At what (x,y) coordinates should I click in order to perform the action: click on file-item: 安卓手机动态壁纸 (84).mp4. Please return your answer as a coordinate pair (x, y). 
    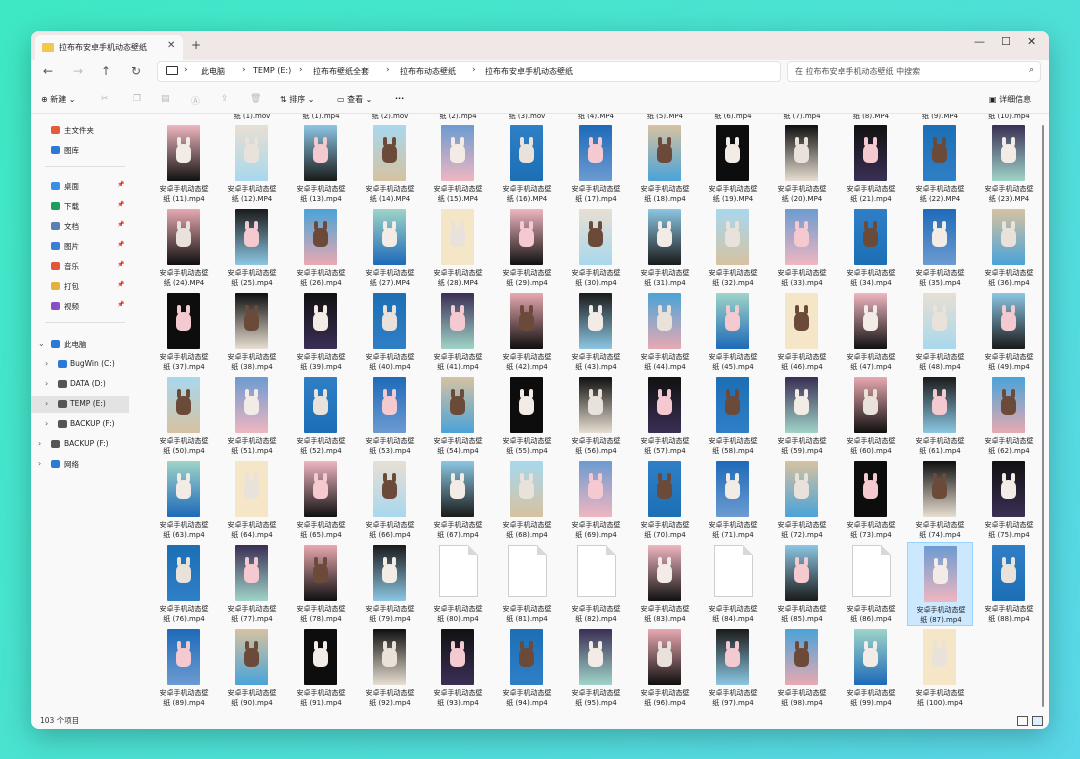
    Looking at the image, I should click on (733, 584).